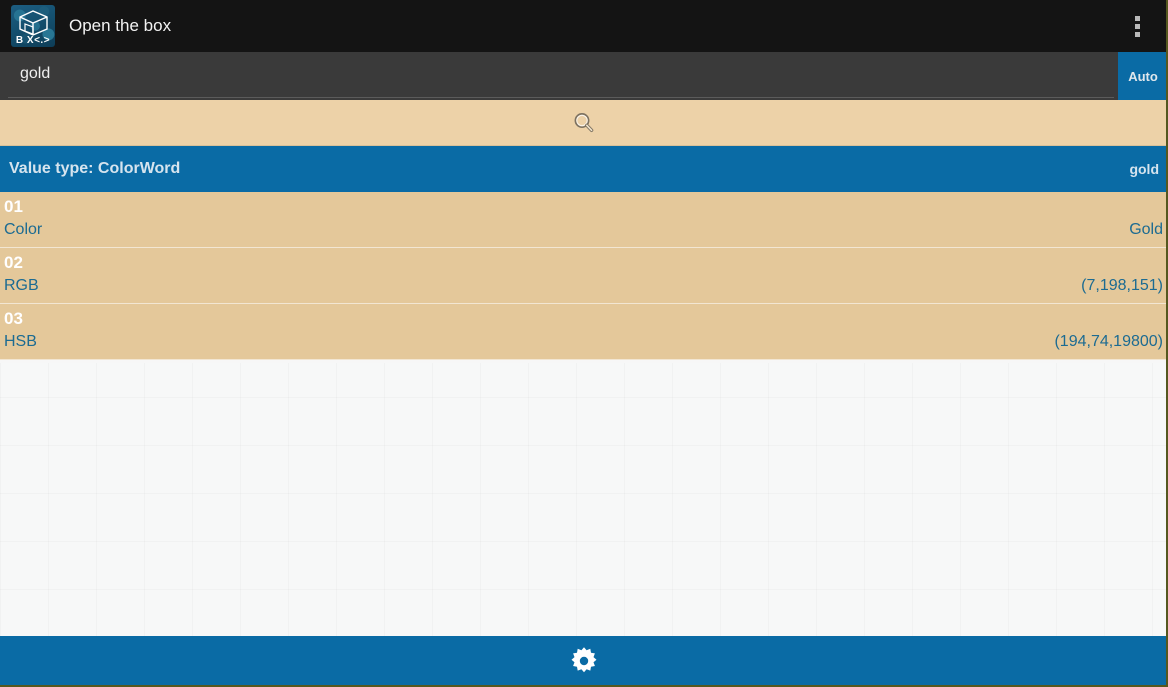 The image size is (1168, 687). I want to click on row-label: RGB, so click(21, 285).